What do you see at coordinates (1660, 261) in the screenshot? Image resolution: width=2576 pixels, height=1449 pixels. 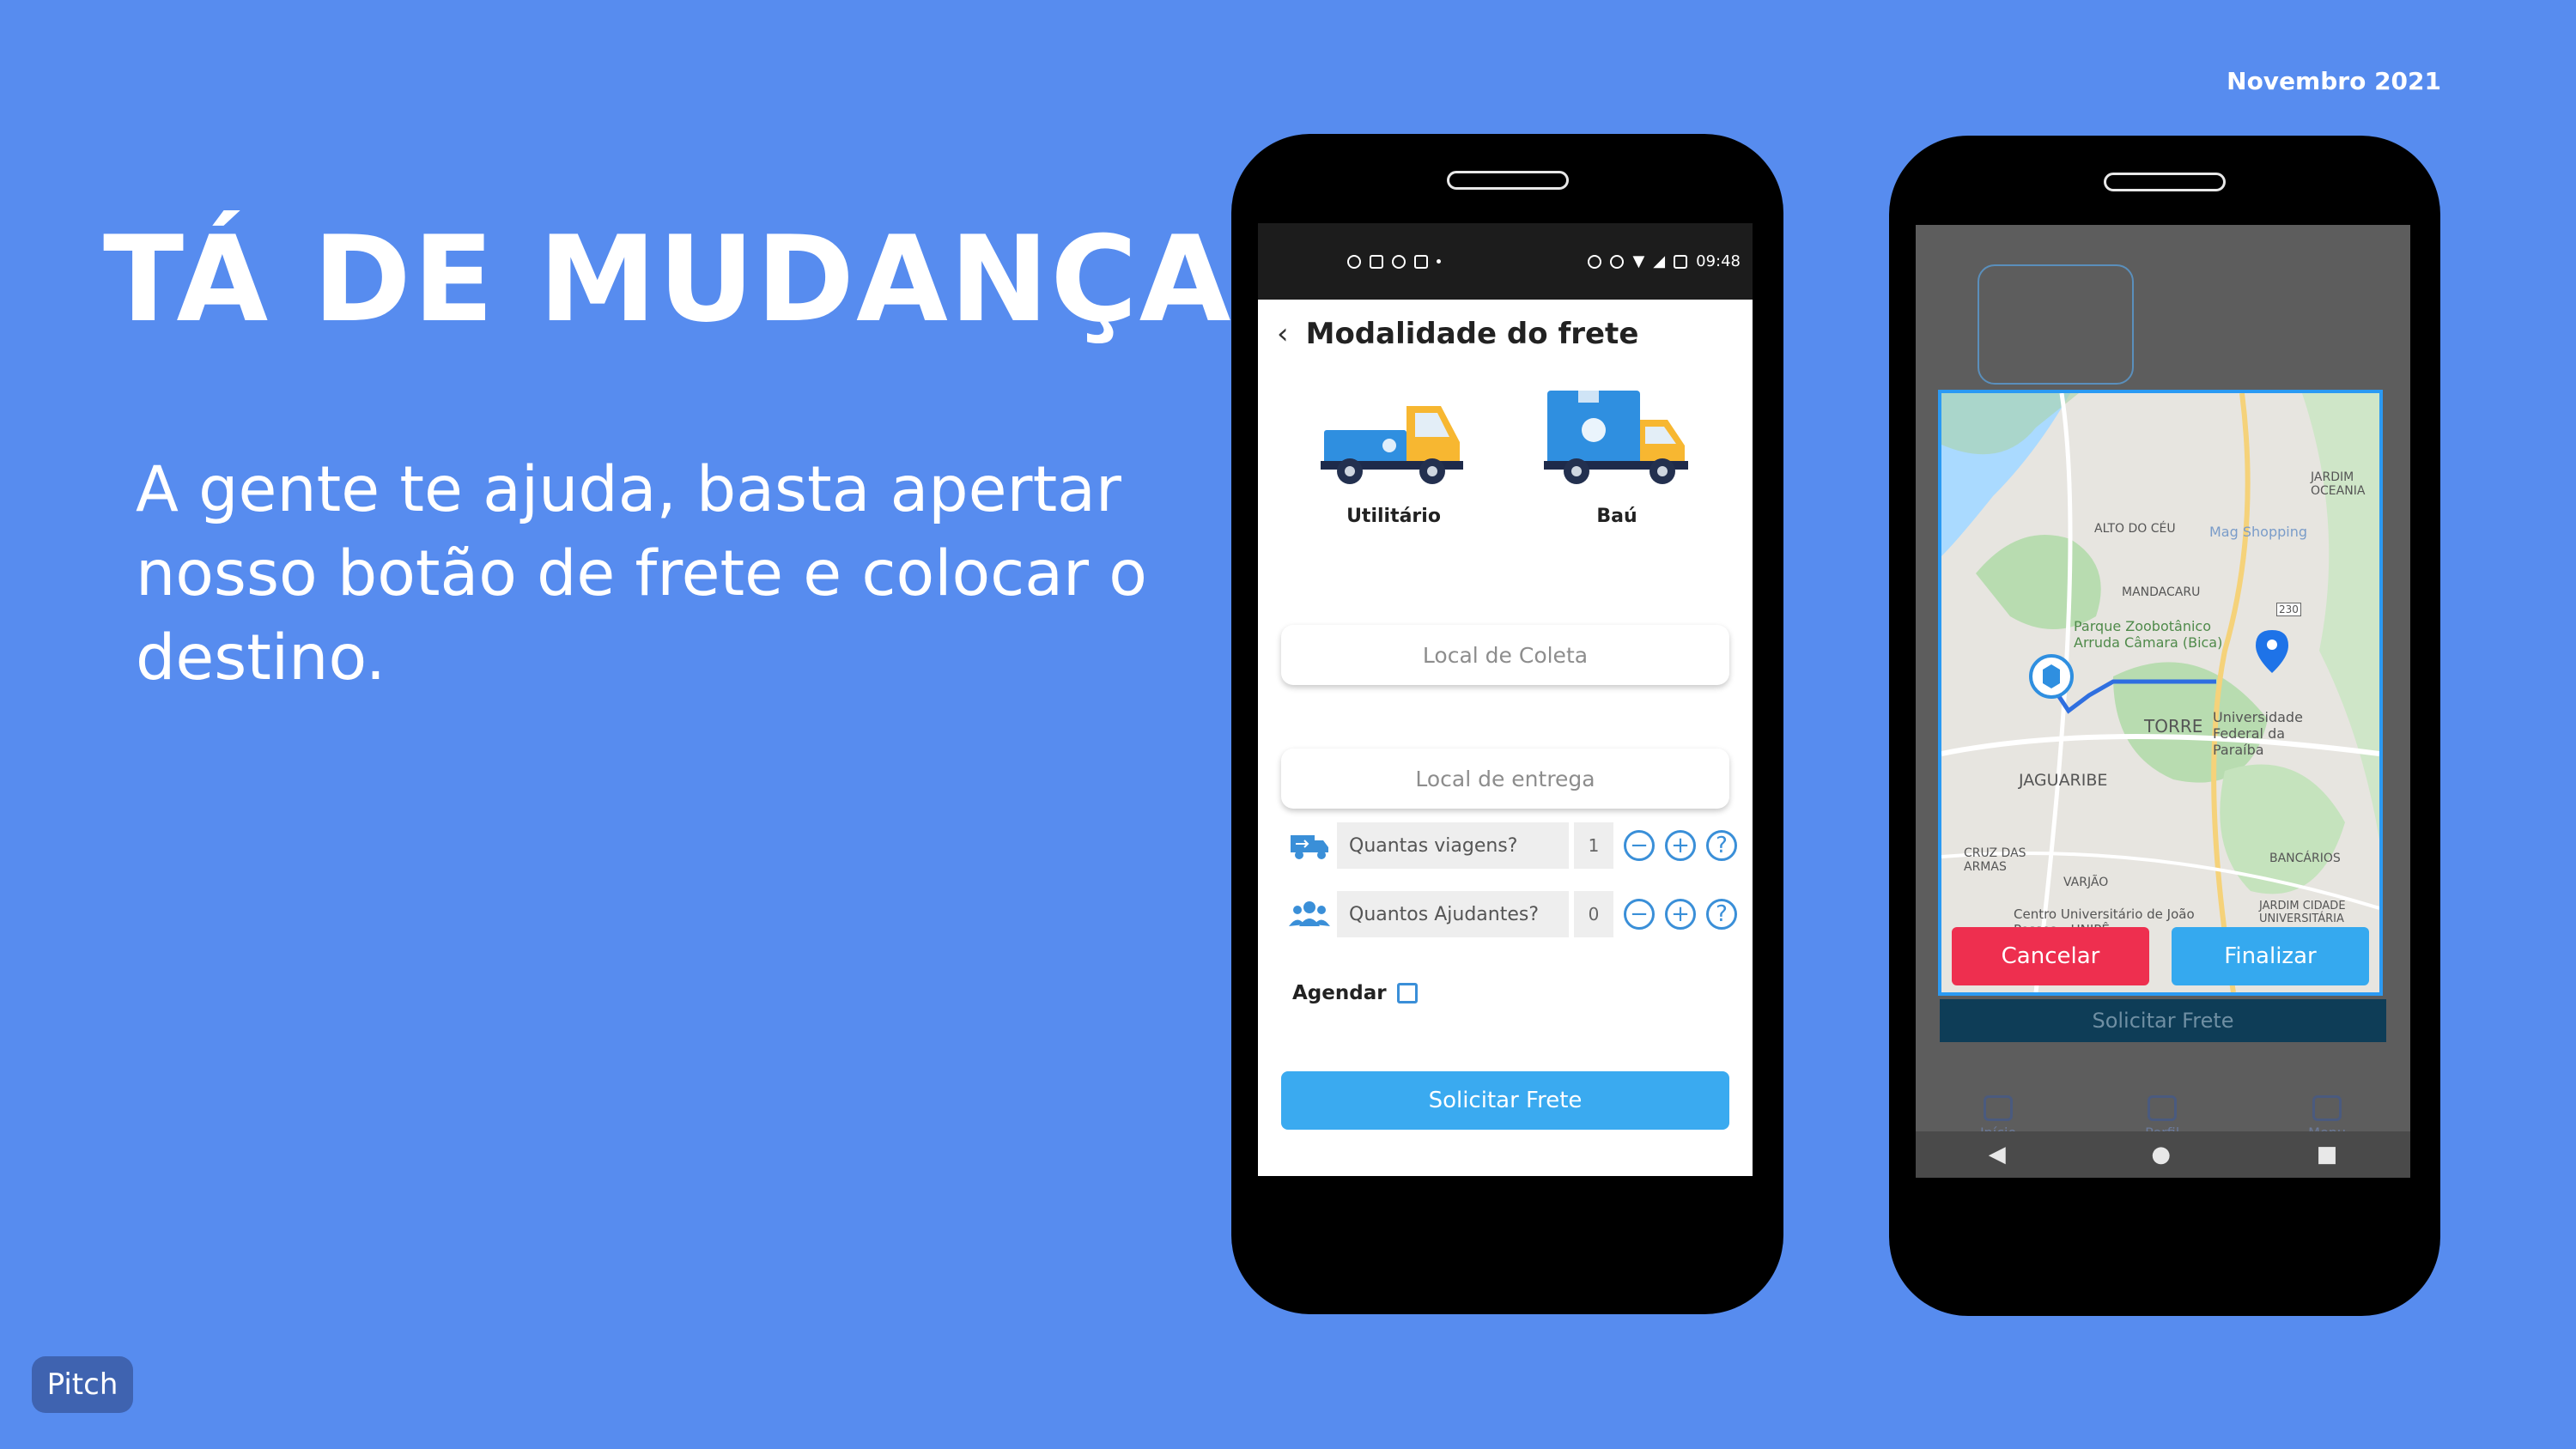 I see `signal-icon: ◢` at bounding box center [1660, 261].